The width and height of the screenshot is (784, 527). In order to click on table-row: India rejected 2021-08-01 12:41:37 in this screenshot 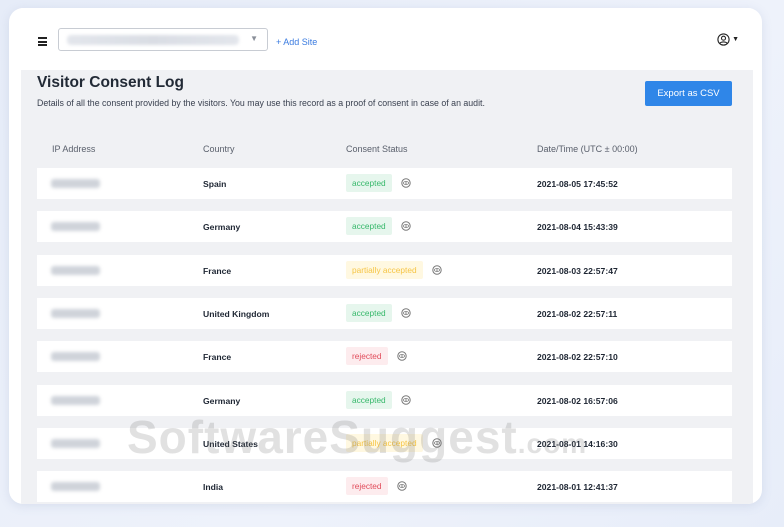, I will do `click(384, 486)`.